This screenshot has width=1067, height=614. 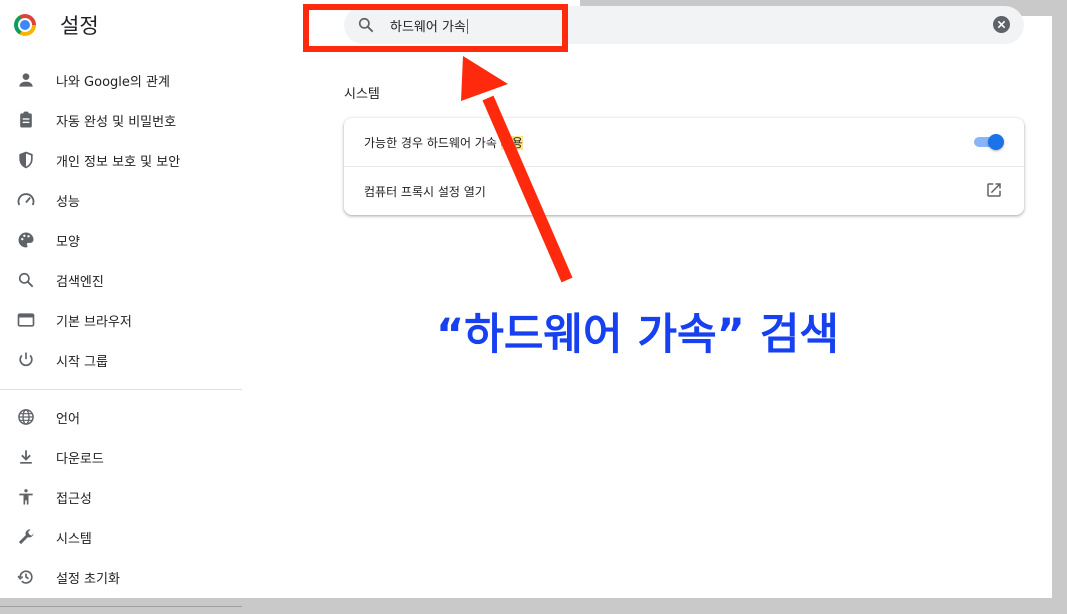 What do you see at coordinates (68, 202) in the screenshot?
I see `sidebar-item-label: 성능` at bounding box center [68, 202].